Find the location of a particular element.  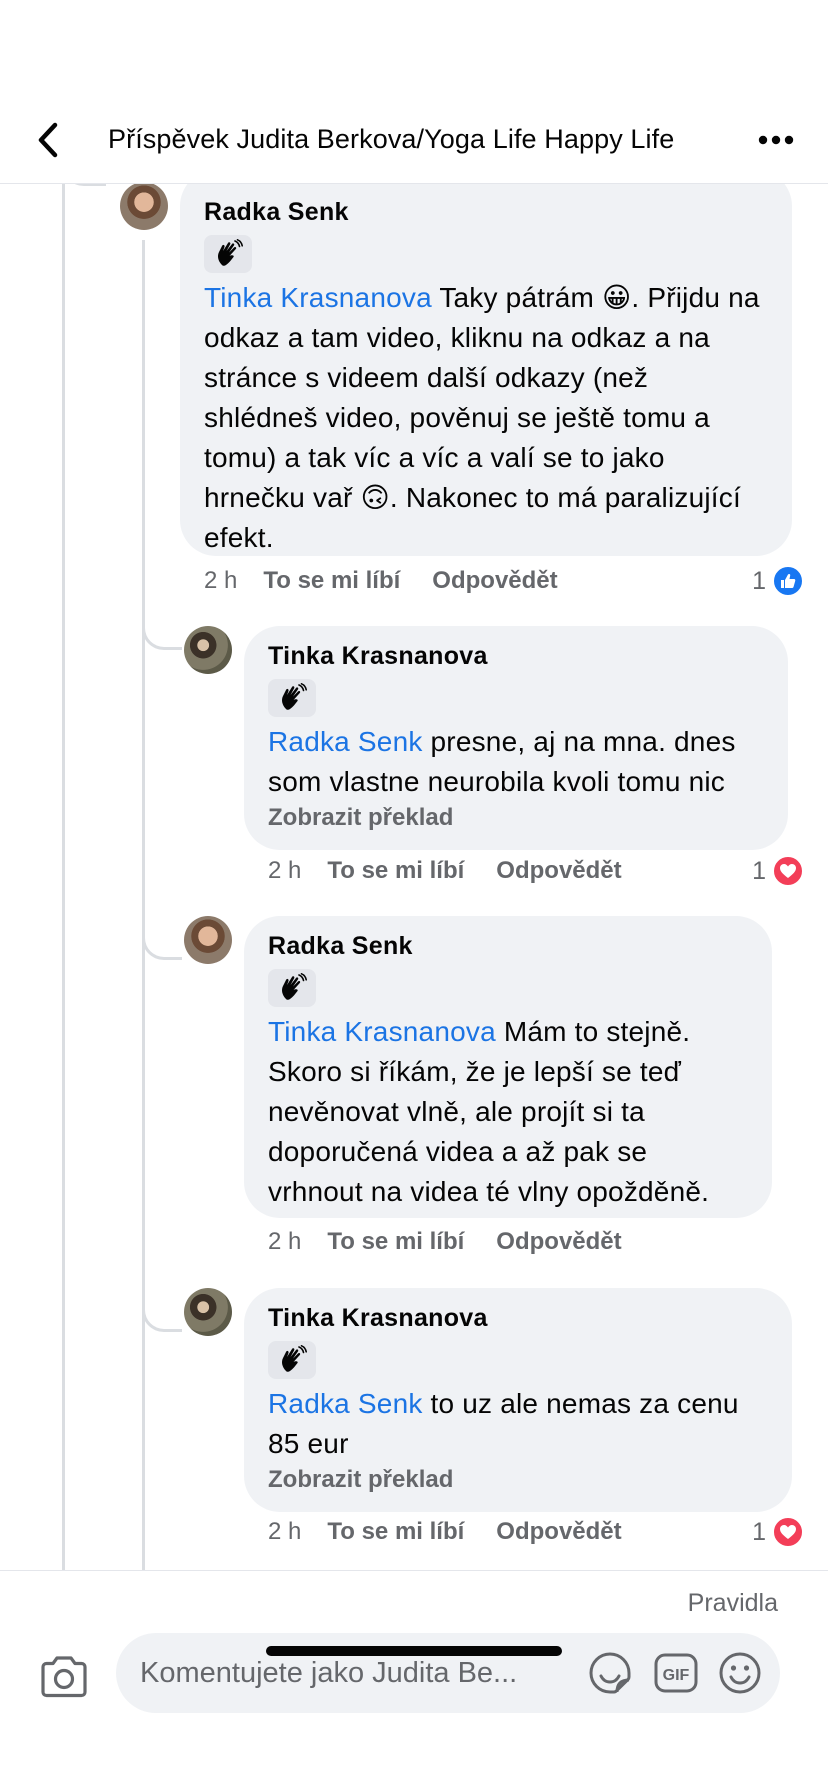

gif-button: GIF is located at coordinates (676, 1673).